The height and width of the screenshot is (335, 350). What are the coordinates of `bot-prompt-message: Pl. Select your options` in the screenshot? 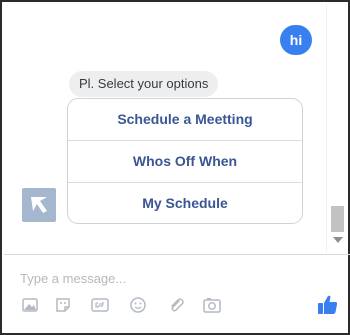 It's located at (144, 84).